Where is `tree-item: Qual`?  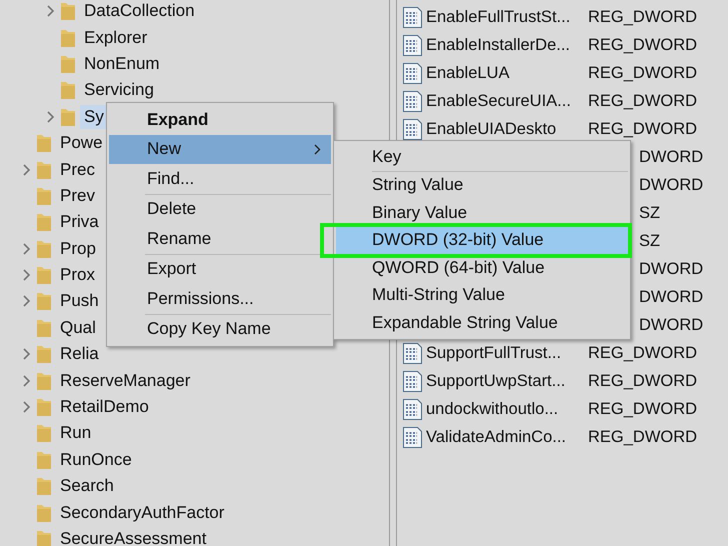
tree-item: Qual is located at coordinates (78, 328).